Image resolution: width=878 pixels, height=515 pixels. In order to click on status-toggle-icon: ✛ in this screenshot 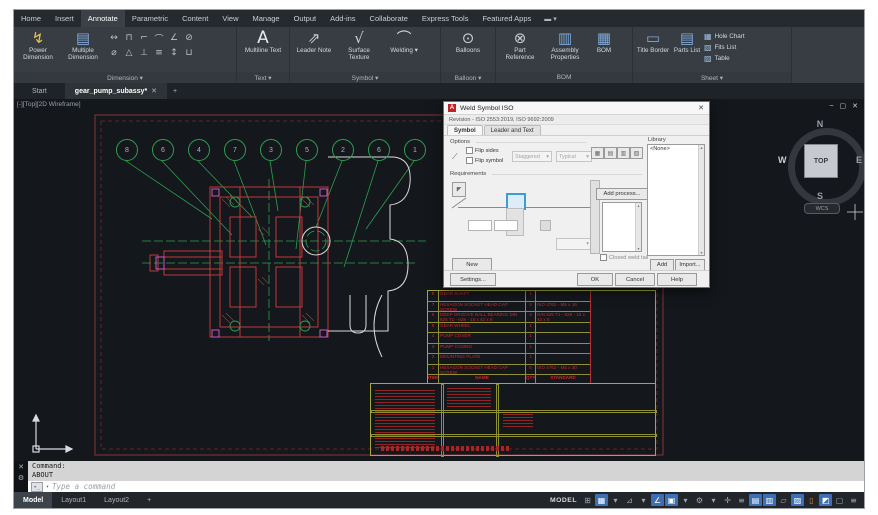, I will do `click(727, 500)`.